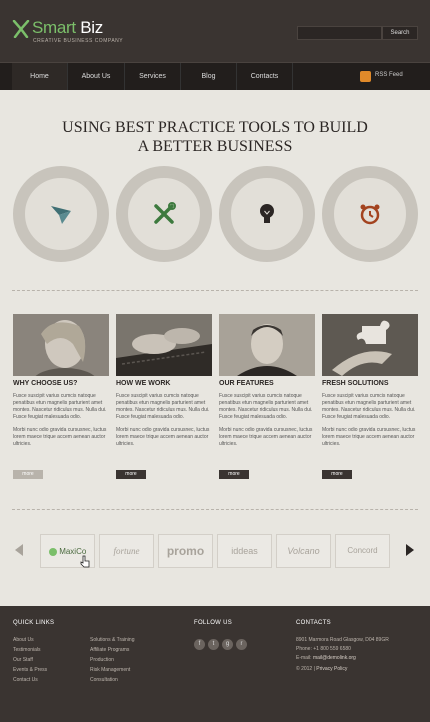  Describe the element at coordinates (244, 551) in the screenshot. I see `partner-logo-iddeas: iddeas` at that location.